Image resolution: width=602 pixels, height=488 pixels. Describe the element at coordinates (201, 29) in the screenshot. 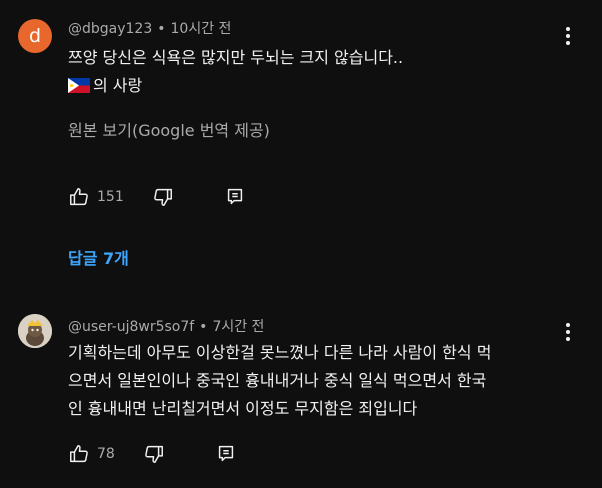

I see `timestamp: 10시간 전` at that location.